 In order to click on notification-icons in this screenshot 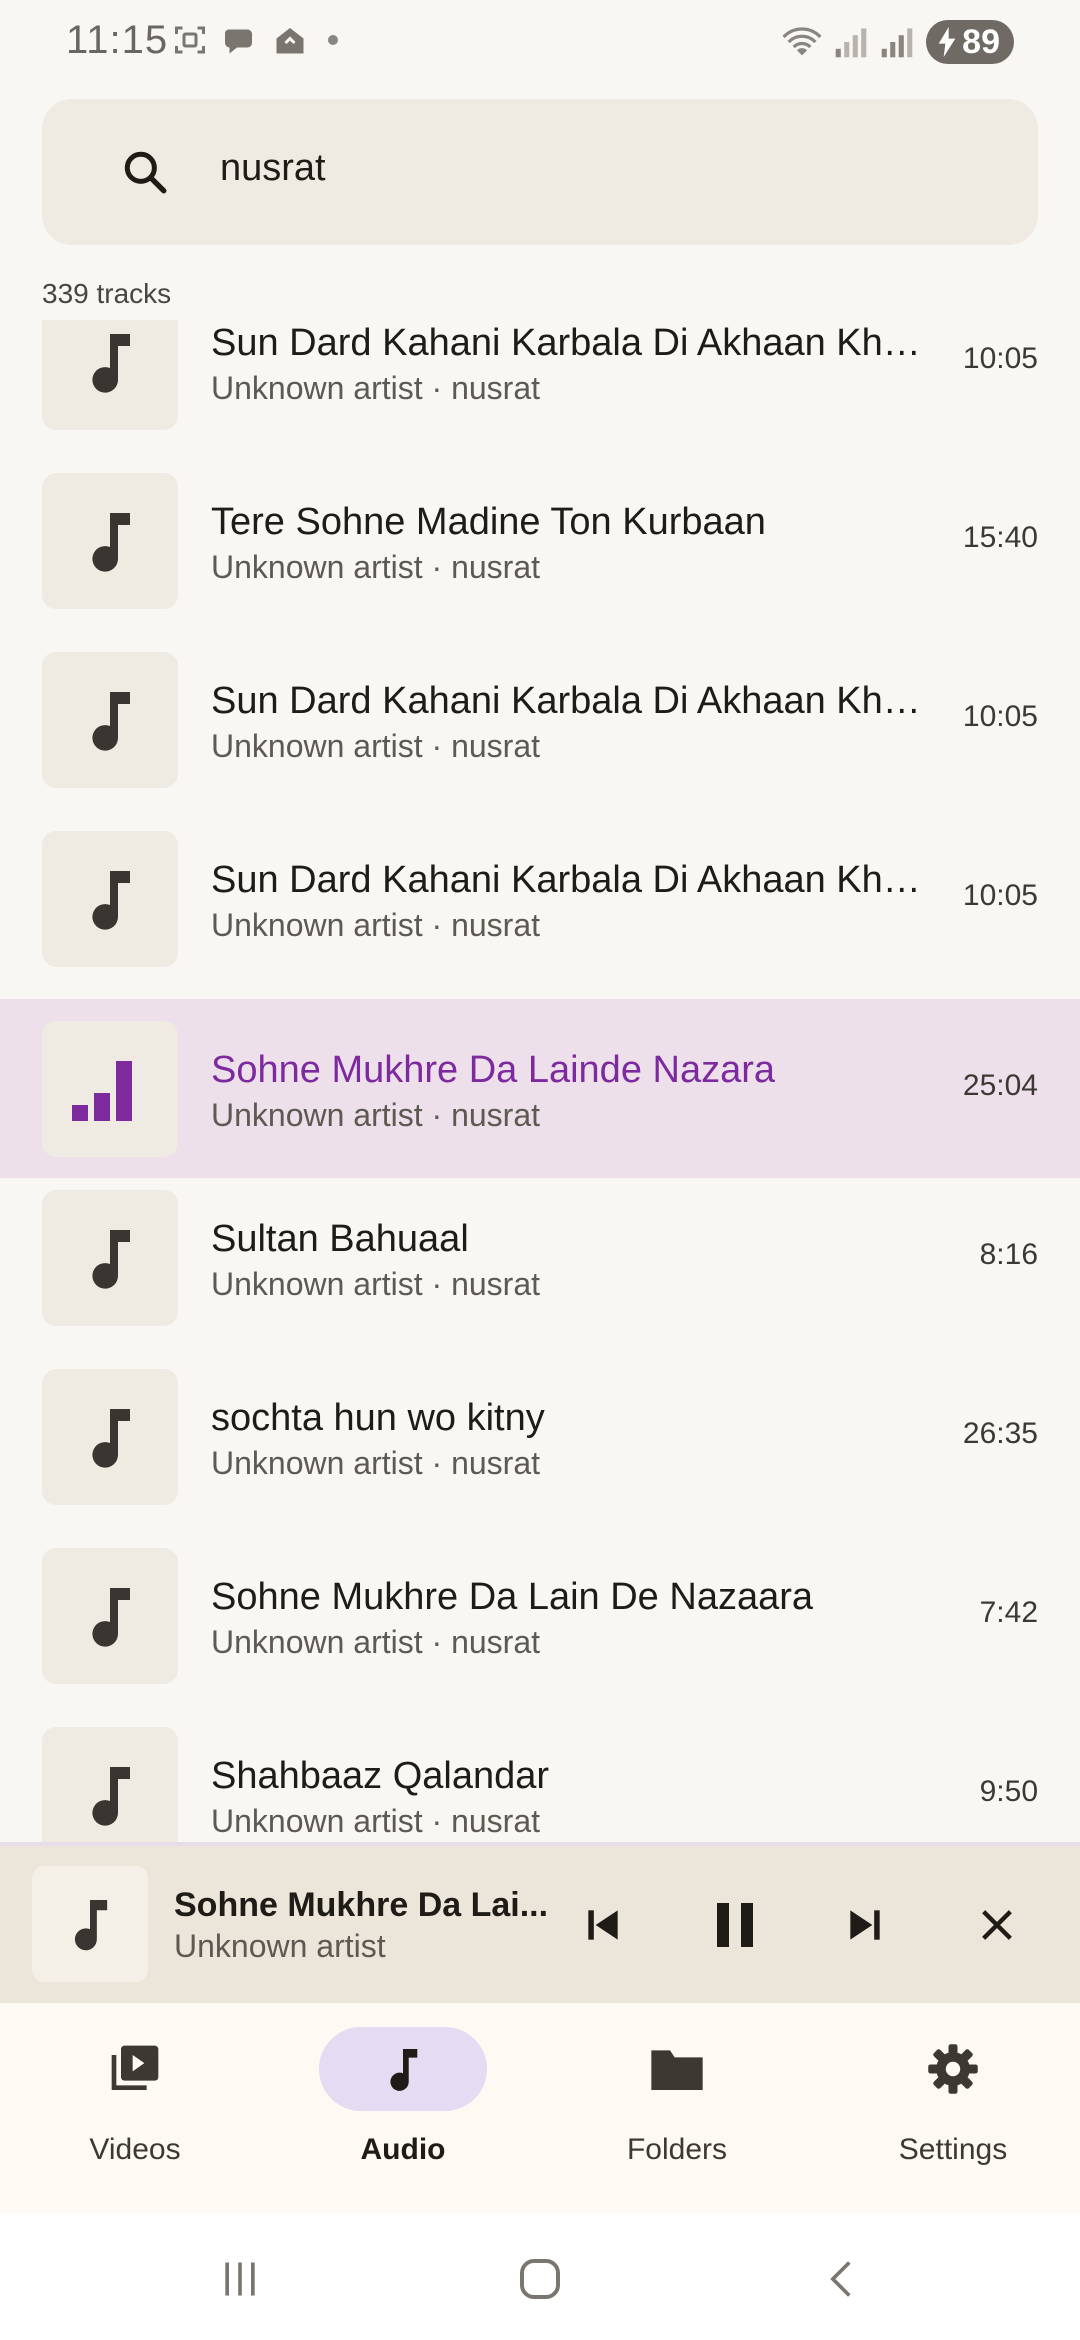, I will do `click(255, 40)`.